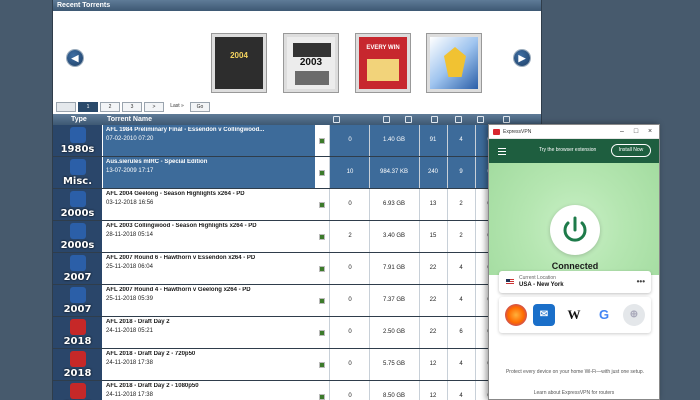 The width and height of the screenshot is (700, 400). I want to click on col-name-header: Torrent Name, so click(129, 119).